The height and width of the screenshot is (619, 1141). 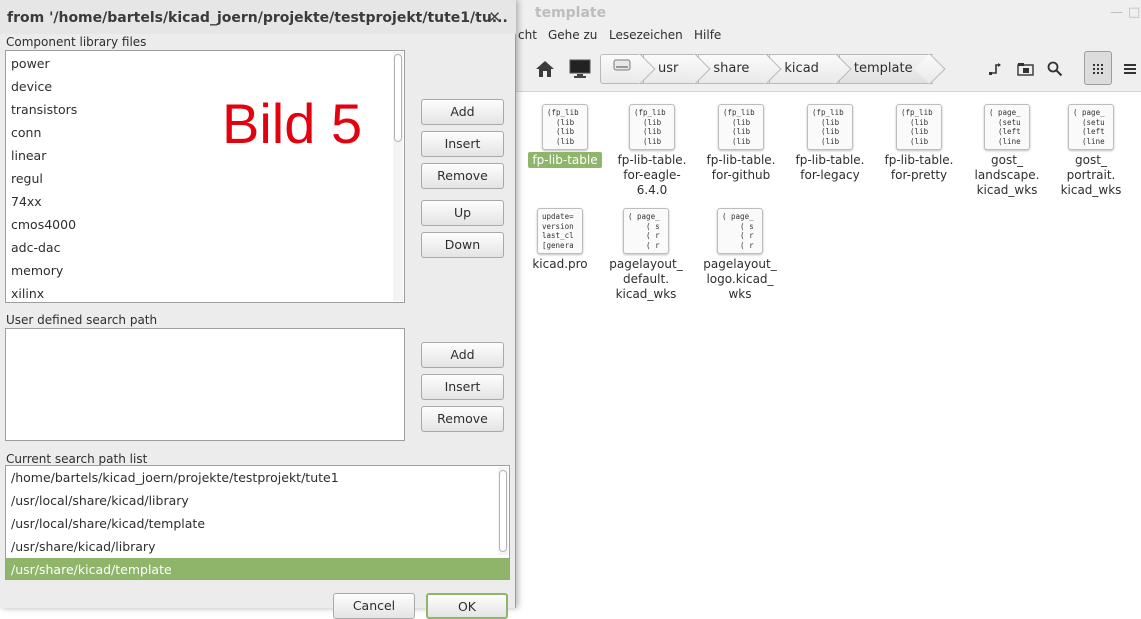 What do you see at coordinates (205, 201) in the screenshot?
I see `list-item: 74xx` at bounding box center [205, 201].